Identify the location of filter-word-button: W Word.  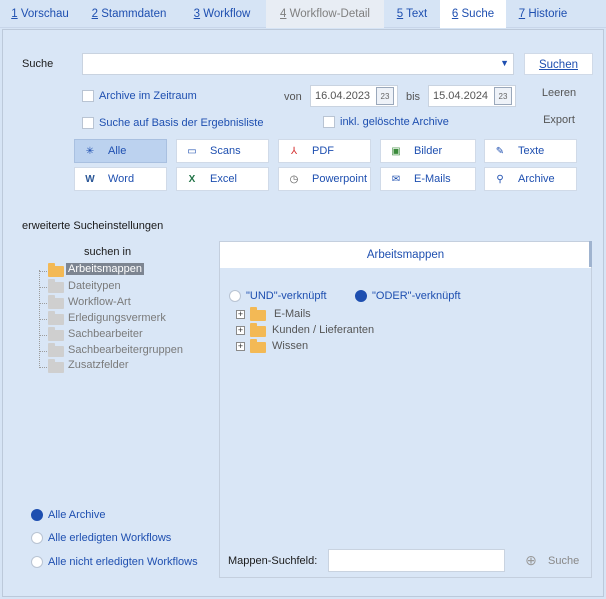
(120, 179).